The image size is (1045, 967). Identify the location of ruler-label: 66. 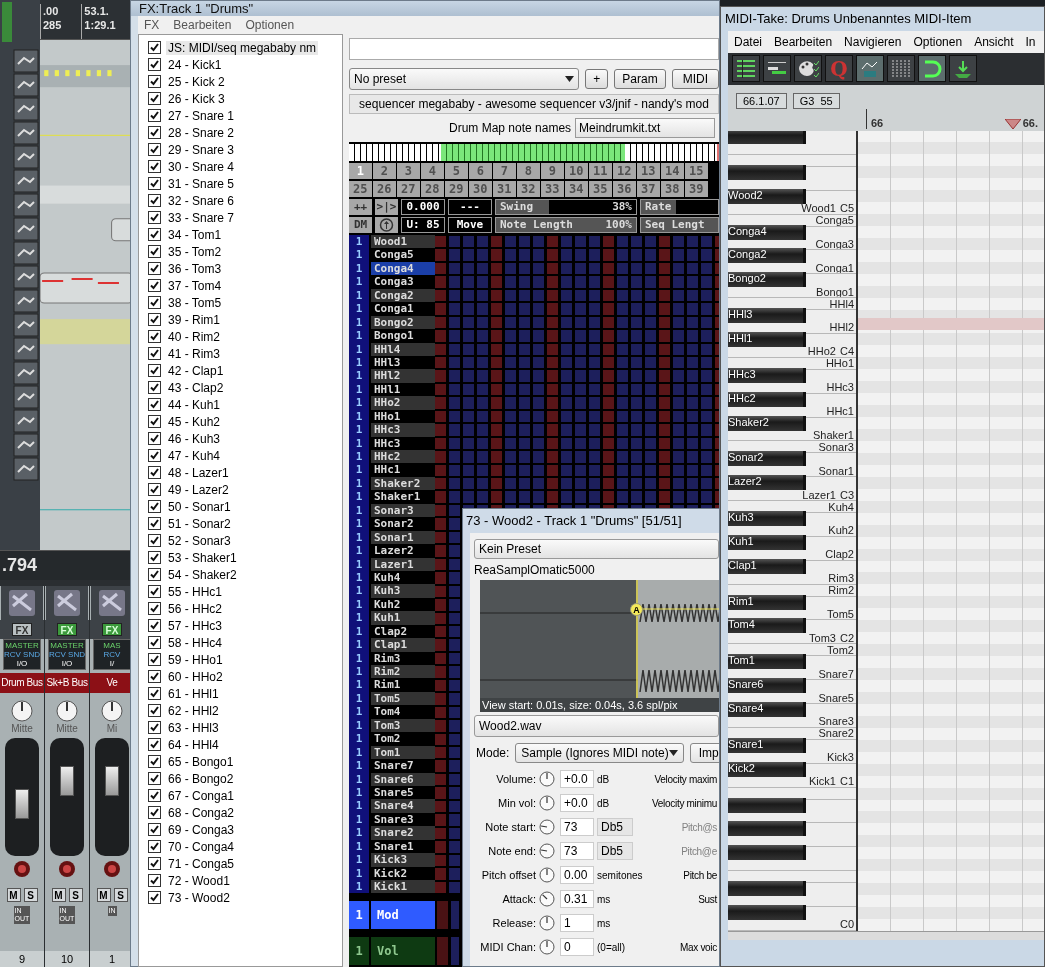
(877, 123).